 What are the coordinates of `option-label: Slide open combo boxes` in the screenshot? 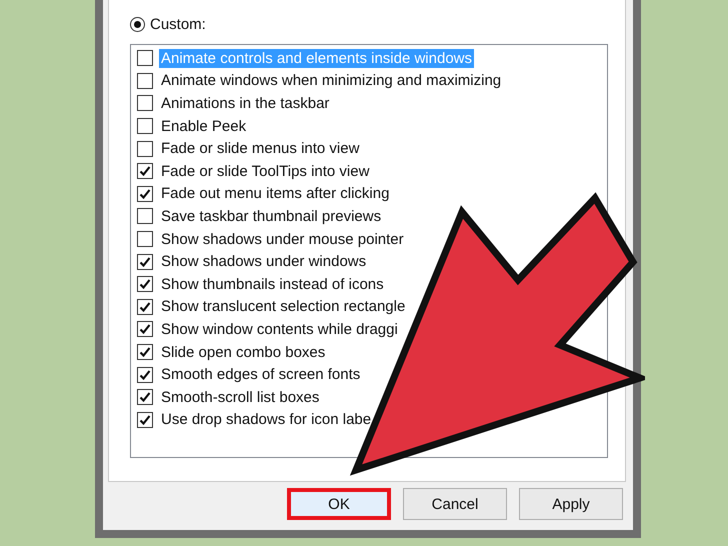 It's located at (243, 352).